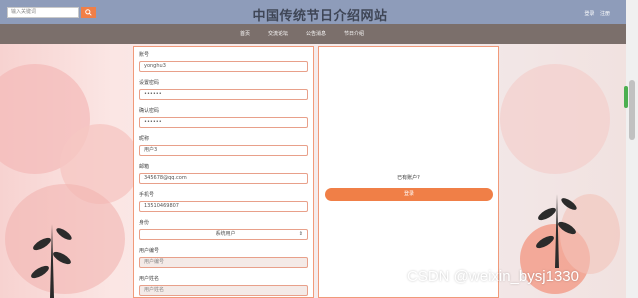  What do you see at coordinates (493, 276) in the screenshot?
I see `watermark: CSDN @weixin_bysj1330` at bounding box center [493, 276].